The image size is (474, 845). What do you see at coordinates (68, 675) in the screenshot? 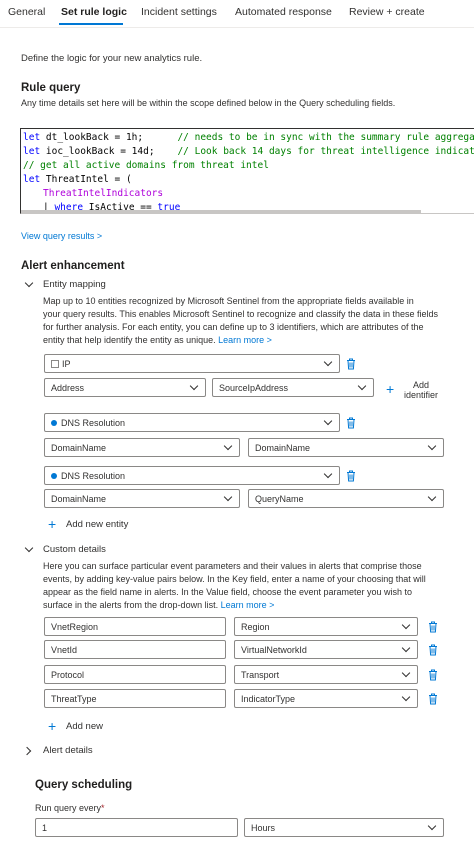
I see `custom-detail-key-3-value: Protocol` at bounding box center [68, 675].